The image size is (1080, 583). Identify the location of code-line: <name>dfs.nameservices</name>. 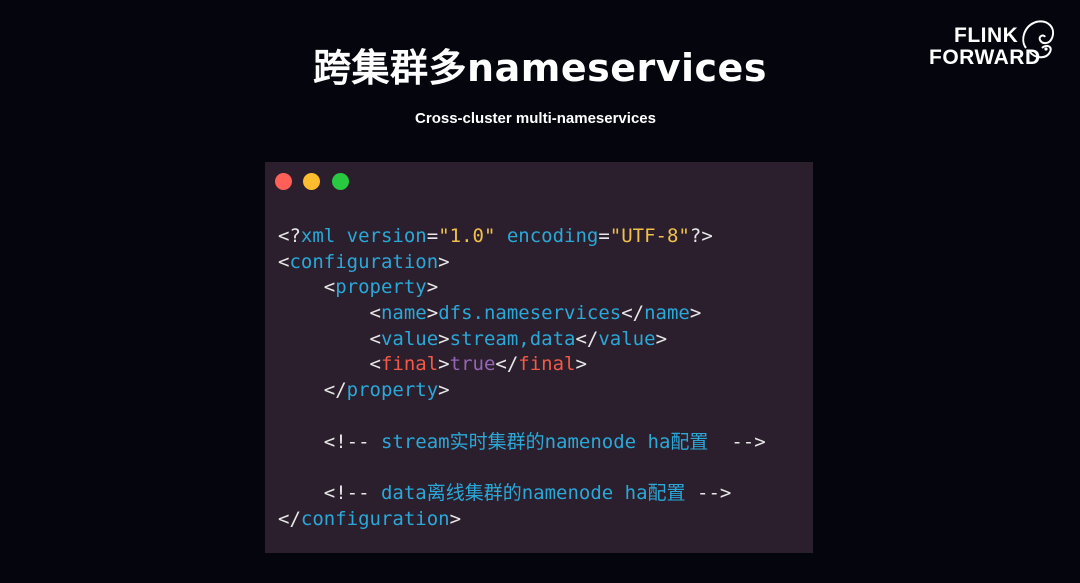
(535, 313).